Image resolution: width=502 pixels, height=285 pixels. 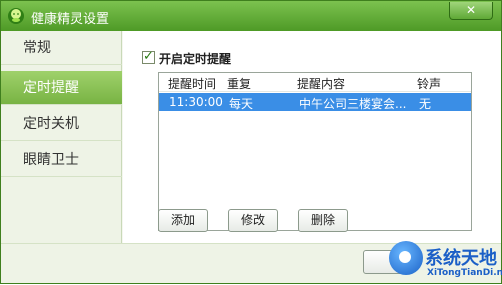 What do you see at coordinates (406, 258) in the screenshot?
I see `xitongtiandi-logo-icon` at bounding box center [406, 258].